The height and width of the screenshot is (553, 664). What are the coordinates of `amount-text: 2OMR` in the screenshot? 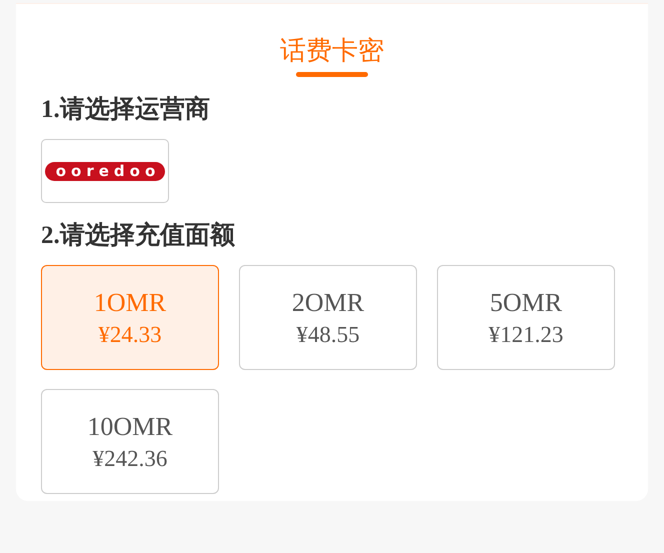 It's located at (328, 302).